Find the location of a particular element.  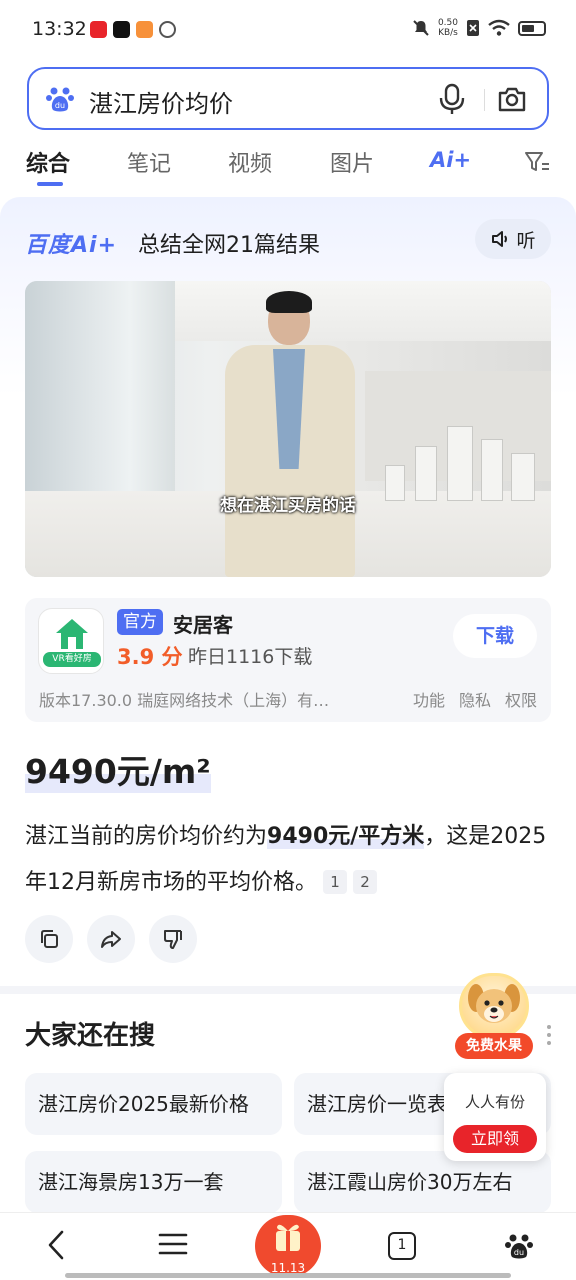

search-divider is located at coordinates (484, 100).